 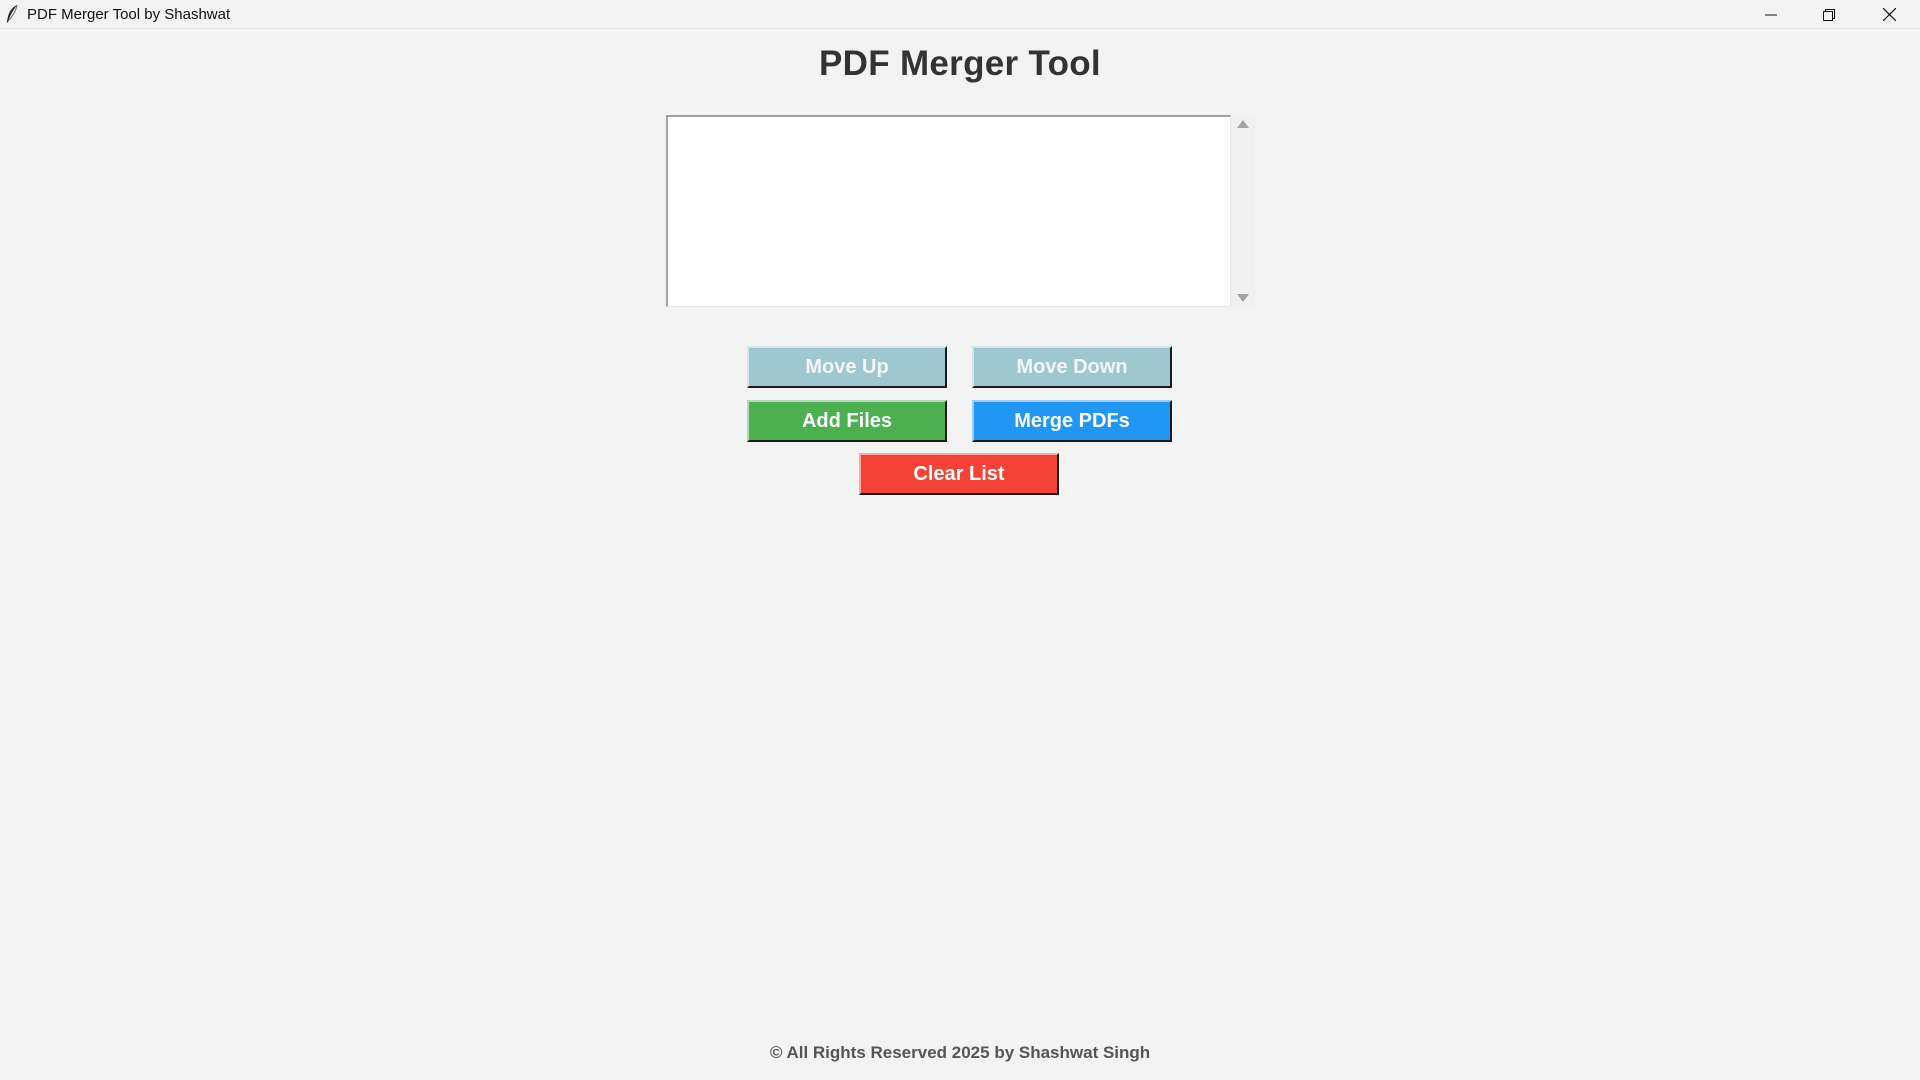 I want to click on minimize-button, so click(x=1771, y=14).